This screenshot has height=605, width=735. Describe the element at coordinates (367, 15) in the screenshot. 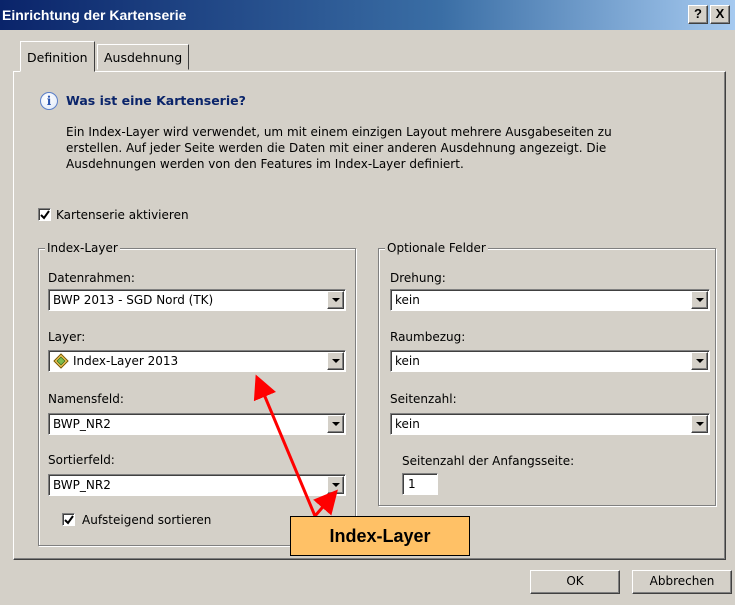

I see `title-bar: Einrichtung der Kartenserie ? X` at that location.